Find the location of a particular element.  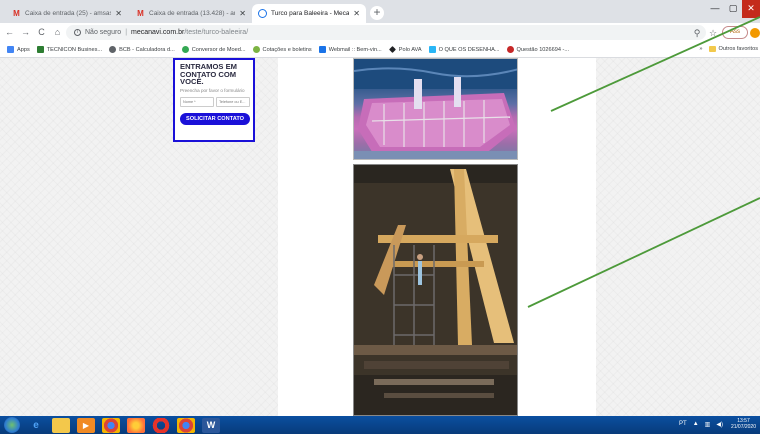

apps-grid-icon is located at coordinates (10, 49).